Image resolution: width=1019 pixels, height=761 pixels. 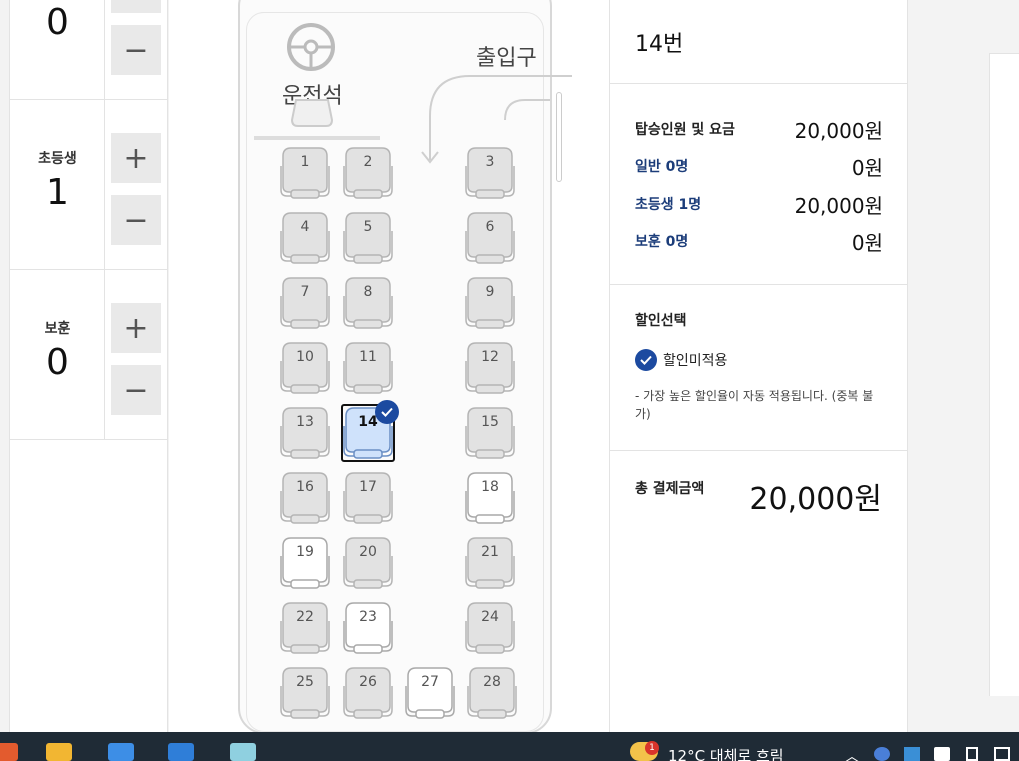 I want to click on count-label-column: 초등생 1, so click(x=57, y=184).